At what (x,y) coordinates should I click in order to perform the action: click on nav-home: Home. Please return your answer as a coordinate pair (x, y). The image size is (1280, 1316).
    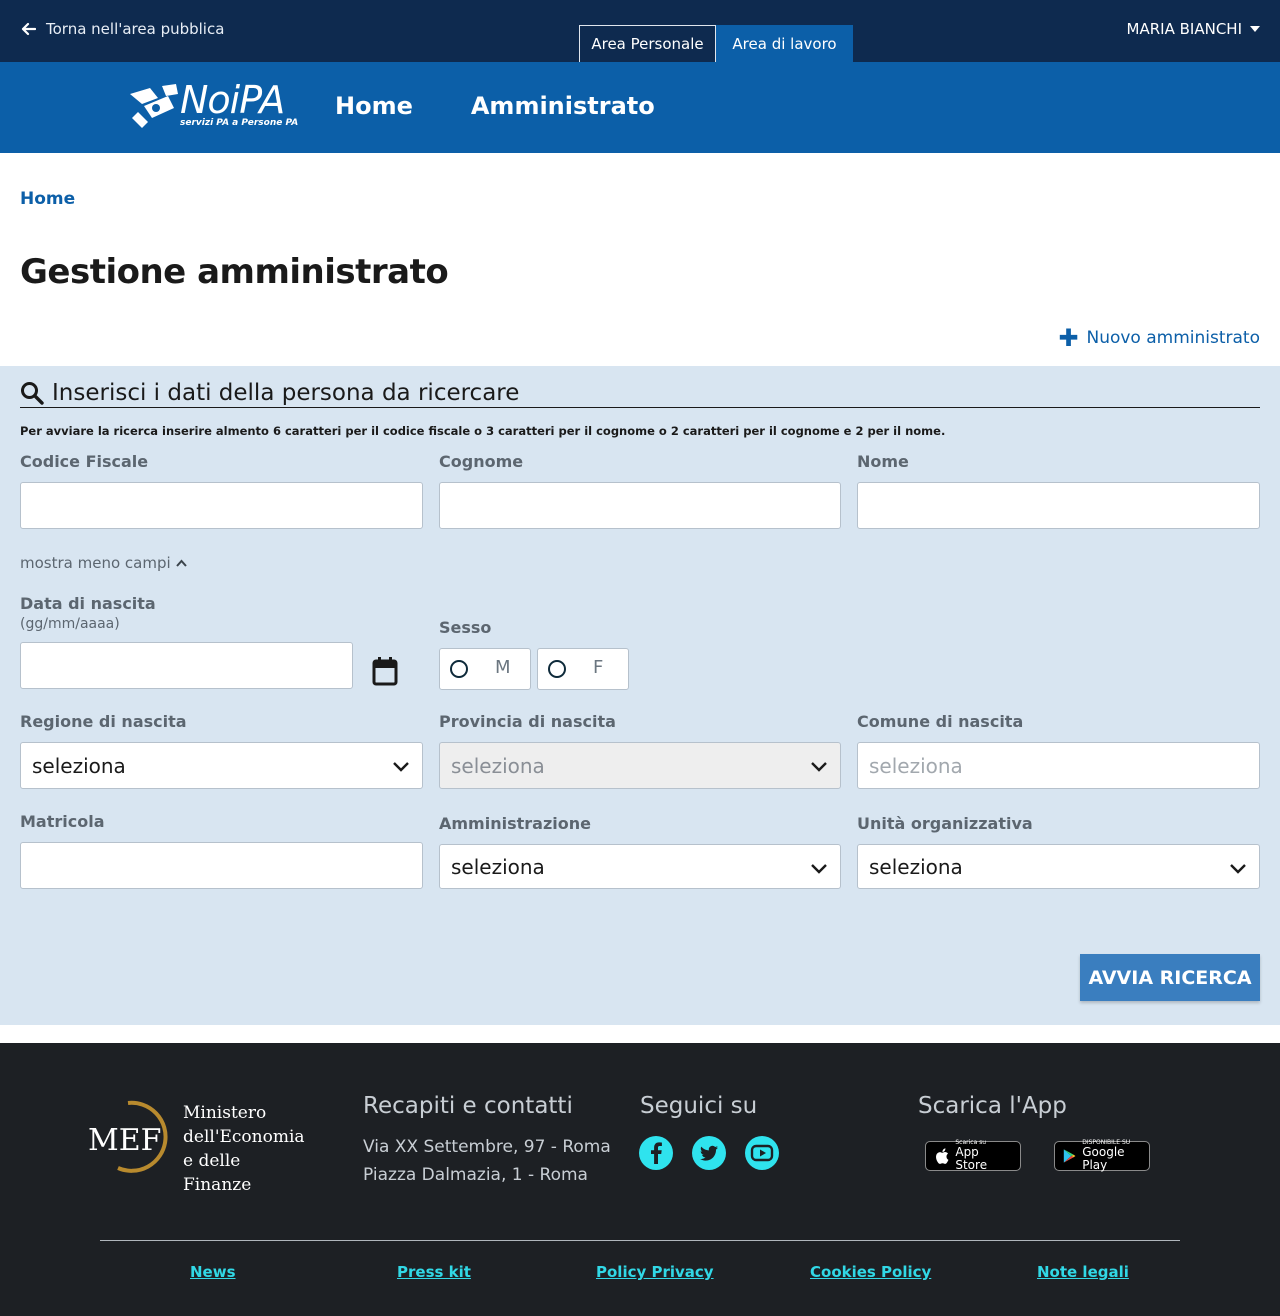
    Looking at the image, I should click on (374, 106).